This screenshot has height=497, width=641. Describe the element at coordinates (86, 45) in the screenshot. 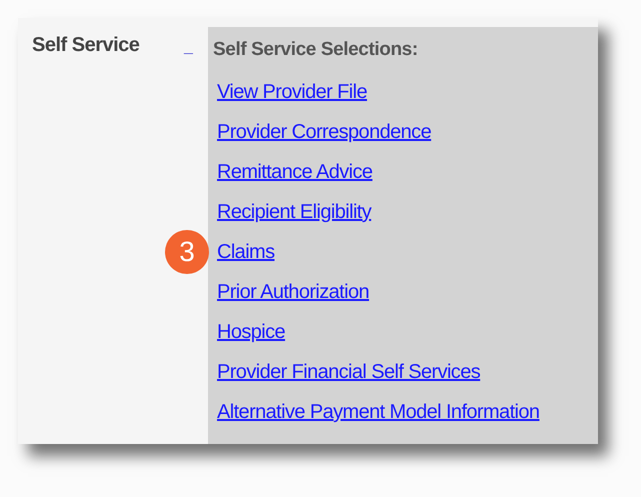

I see `menu-title: Self Service` at that location.